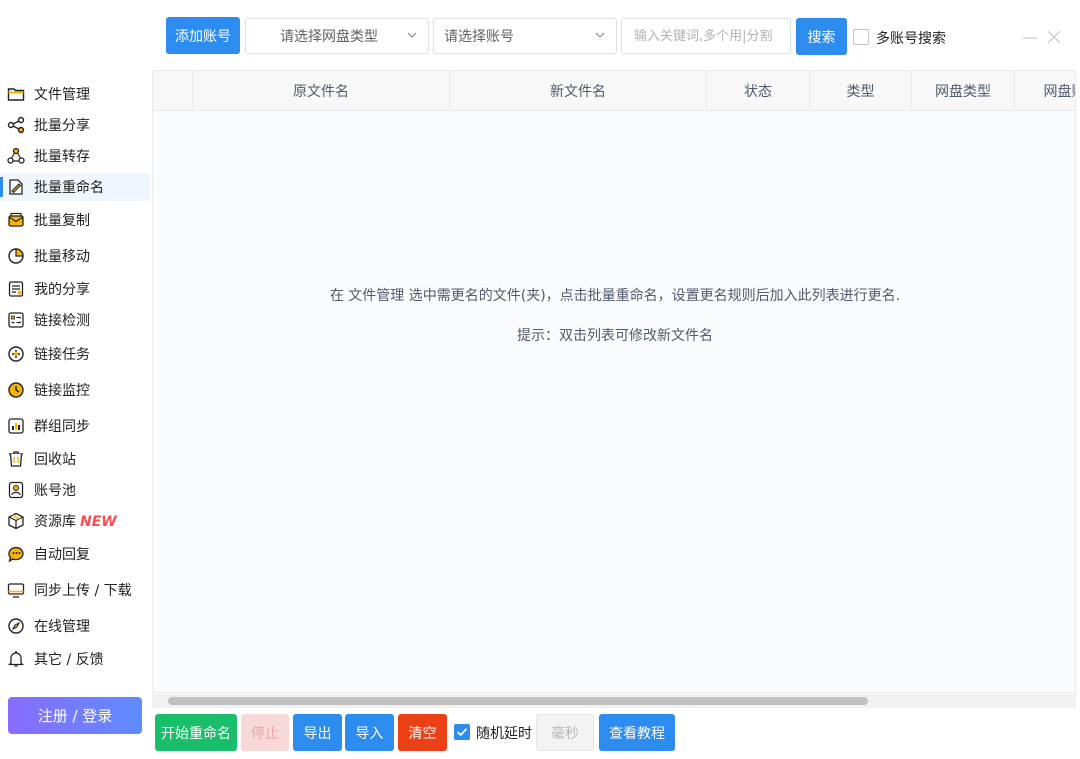 Image resolution: width=1080 pixels, height=759 pixels. What do you see at coordinates (963, 91) in the screenshot?
I see `table-header-cell: 网盘类型` at bounding box center [963, 91].